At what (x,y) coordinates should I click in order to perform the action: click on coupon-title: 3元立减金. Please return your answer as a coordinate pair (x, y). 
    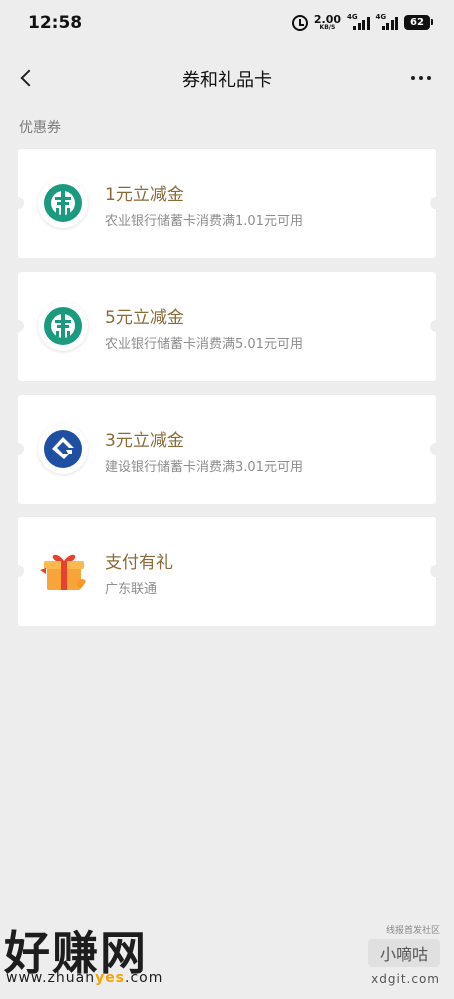
    Looking at the image, I should click on (144, 441).